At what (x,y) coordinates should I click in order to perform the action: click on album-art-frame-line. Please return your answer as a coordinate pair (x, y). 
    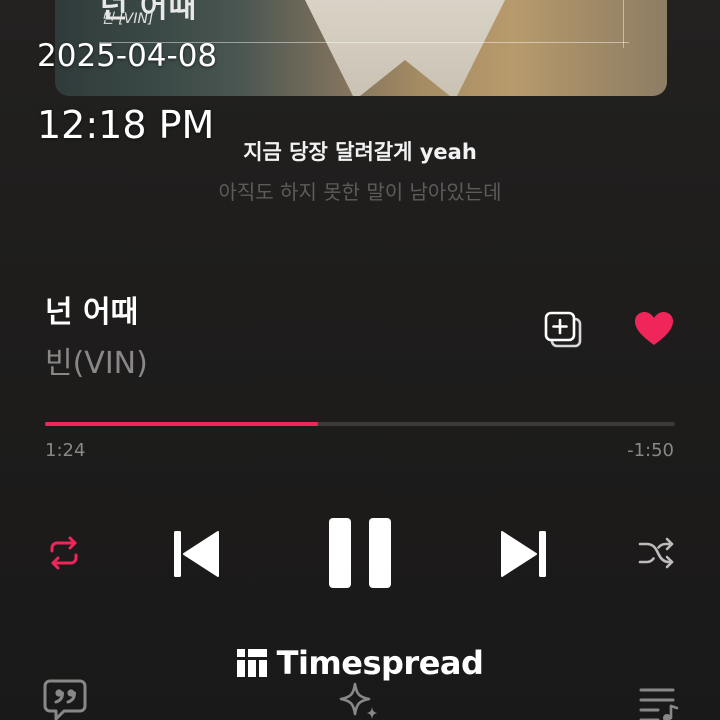
    Looking at the image, I should click on (623, 24).